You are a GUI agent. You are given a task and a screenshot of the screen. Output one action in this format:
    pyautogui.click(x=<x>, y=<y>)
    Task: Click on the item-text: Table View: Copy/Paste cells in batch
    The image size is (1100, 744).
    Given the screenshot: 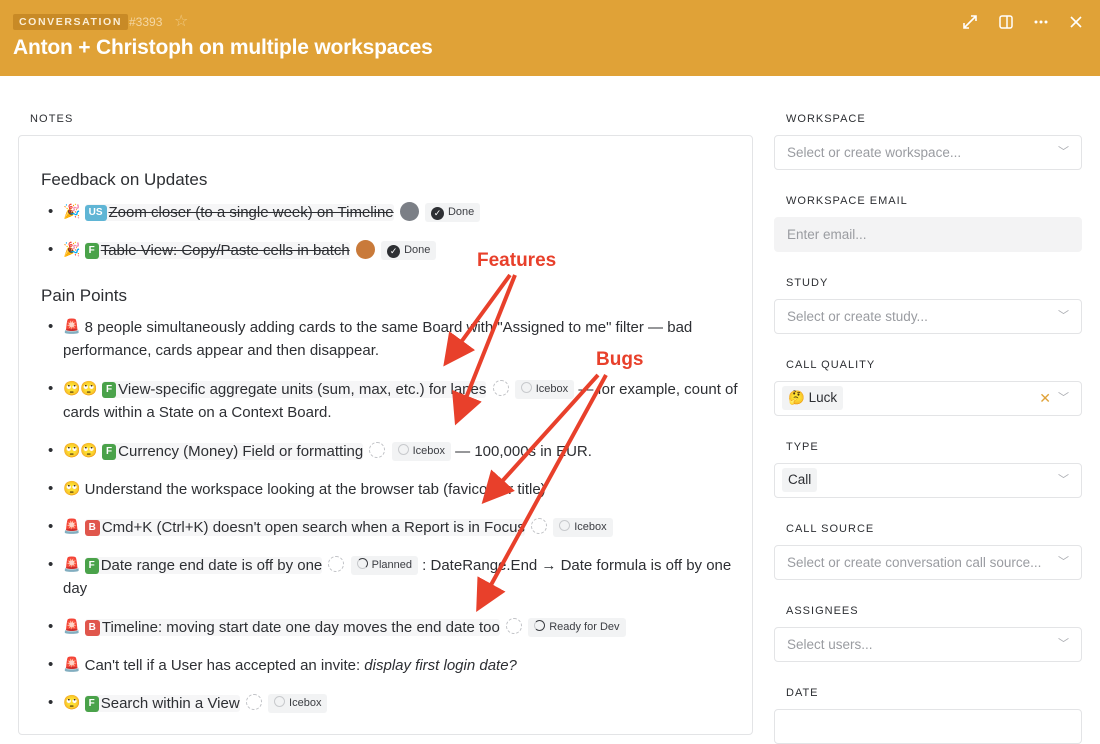 What is the action you would take?
    pyautogui.click(x=225, y=250)
    